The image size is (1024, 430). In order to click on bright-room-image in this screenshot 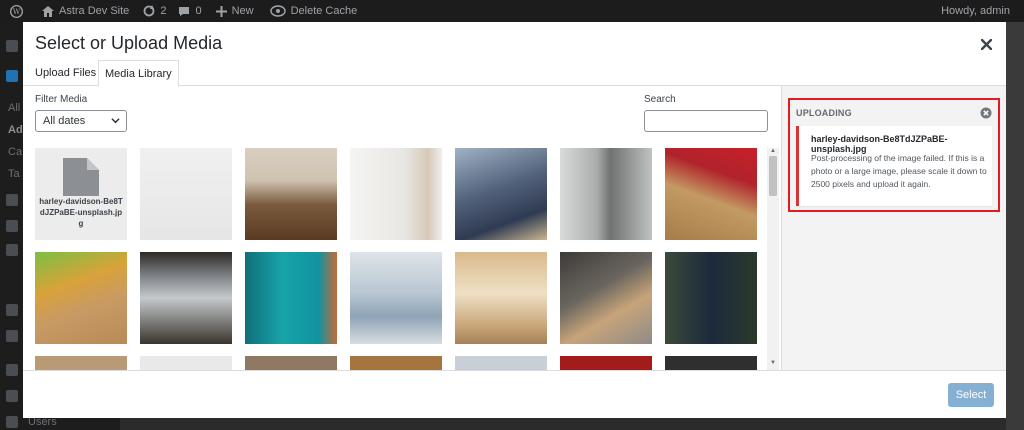, I will do `click(396, 194)`.